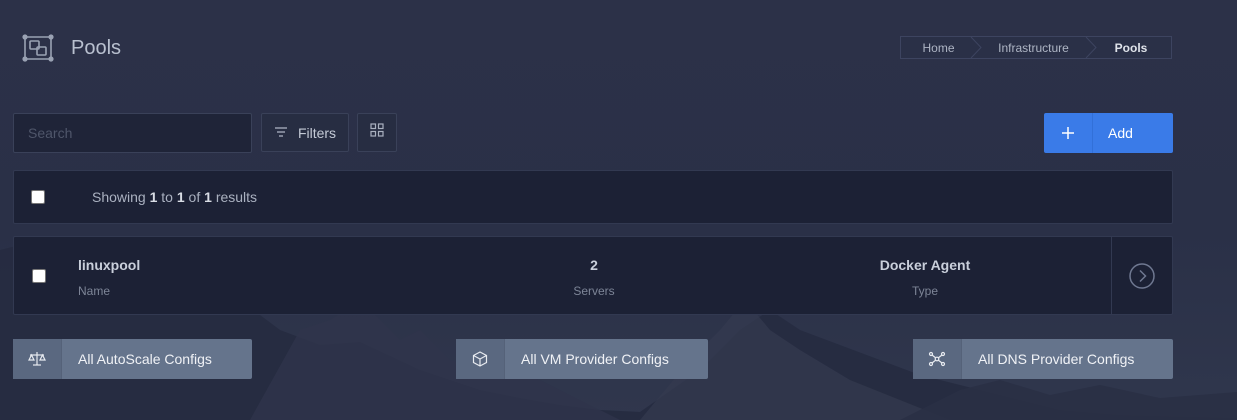  I want to click on filters-label: Filters, so click(317, 132).